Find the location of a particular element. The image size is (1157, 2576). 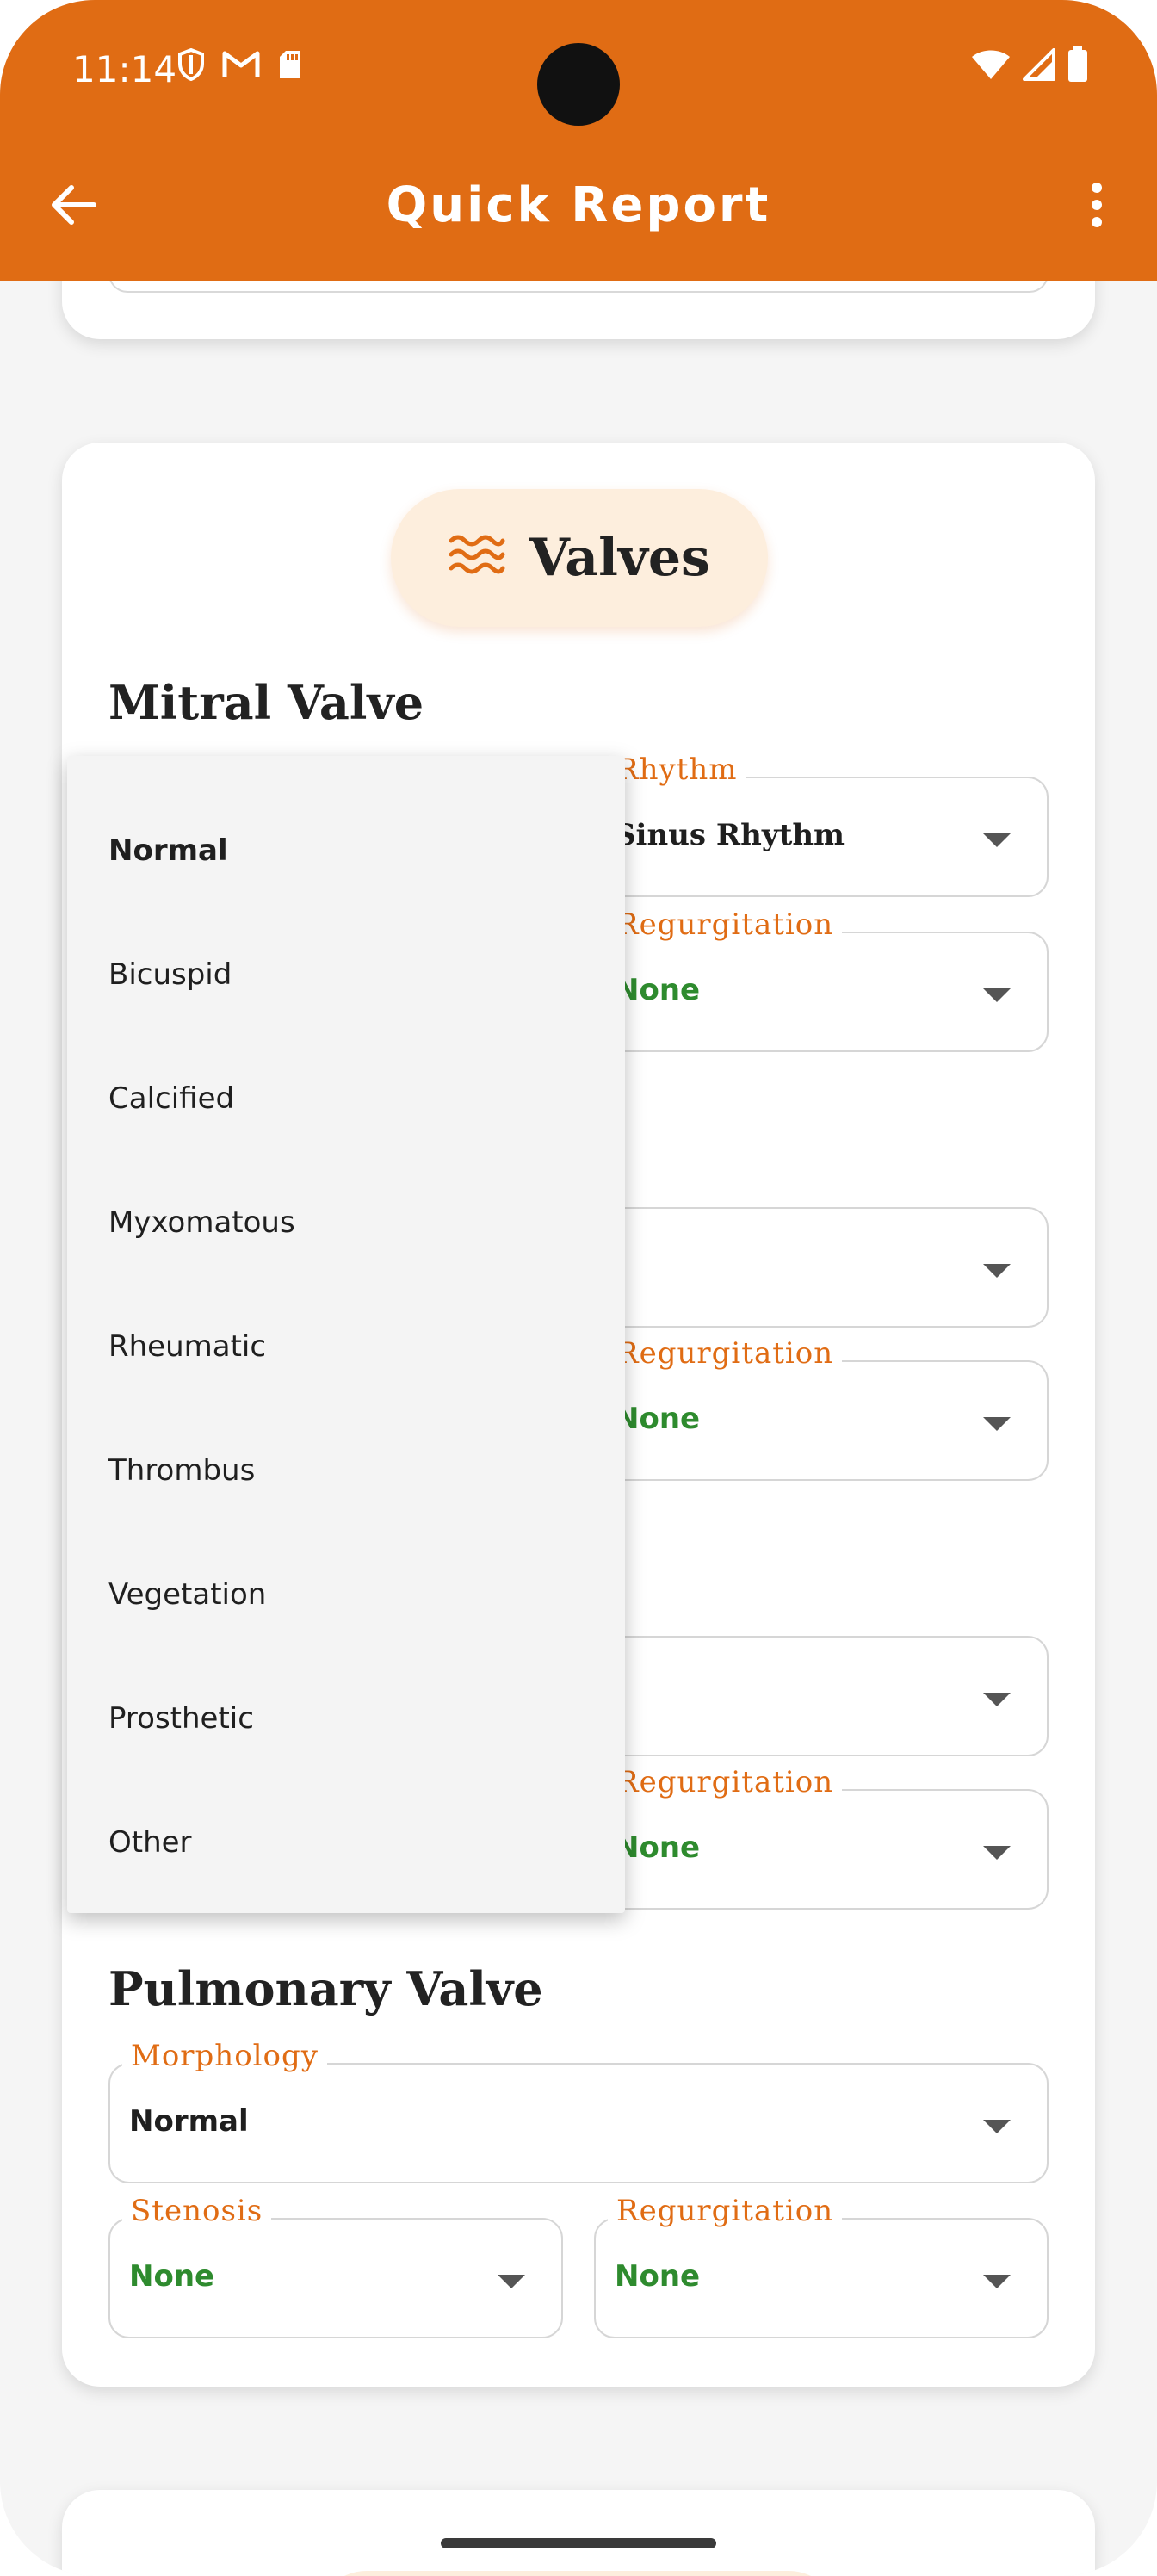

section-chip-valves: Valves is located at coordinates (579, 558).